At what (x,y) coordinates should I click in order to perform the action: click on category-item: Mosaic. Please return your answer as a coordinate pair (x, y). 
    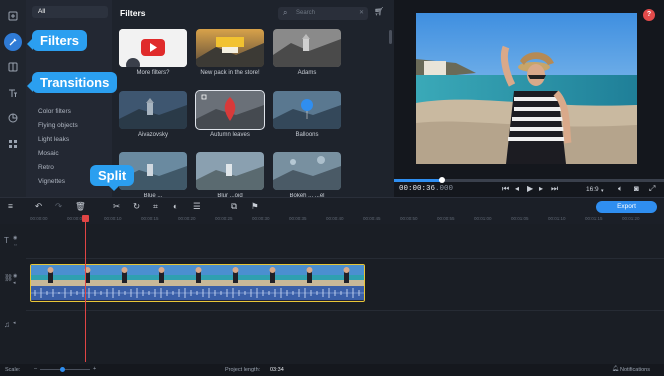
    Looking at the image, I should click on (48, 153).